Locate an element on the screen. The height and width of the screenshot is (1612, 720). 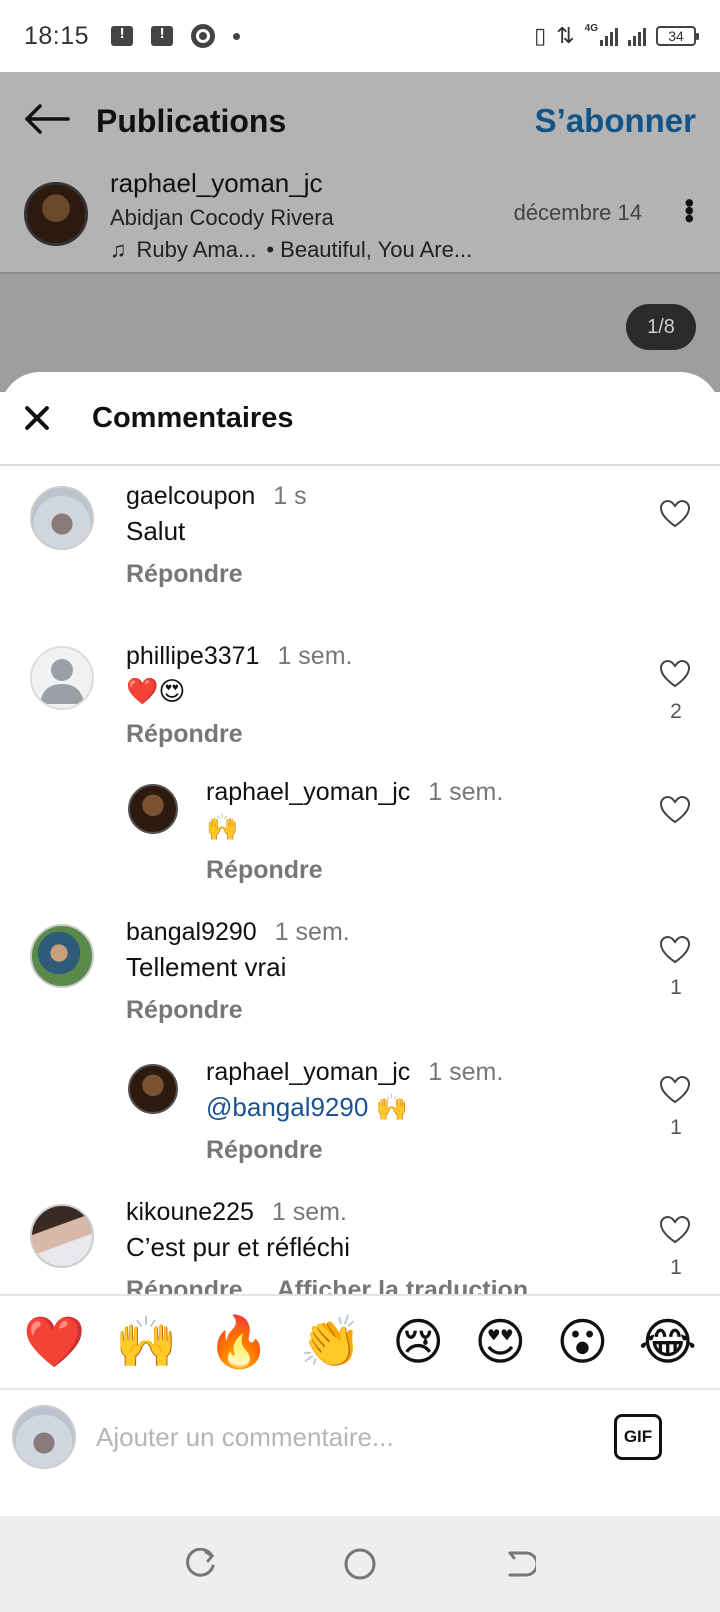
reply-comment-item: raphael_yoman_jc 1 sem. 🙌 Répondre is located at coordinates (360, 838).